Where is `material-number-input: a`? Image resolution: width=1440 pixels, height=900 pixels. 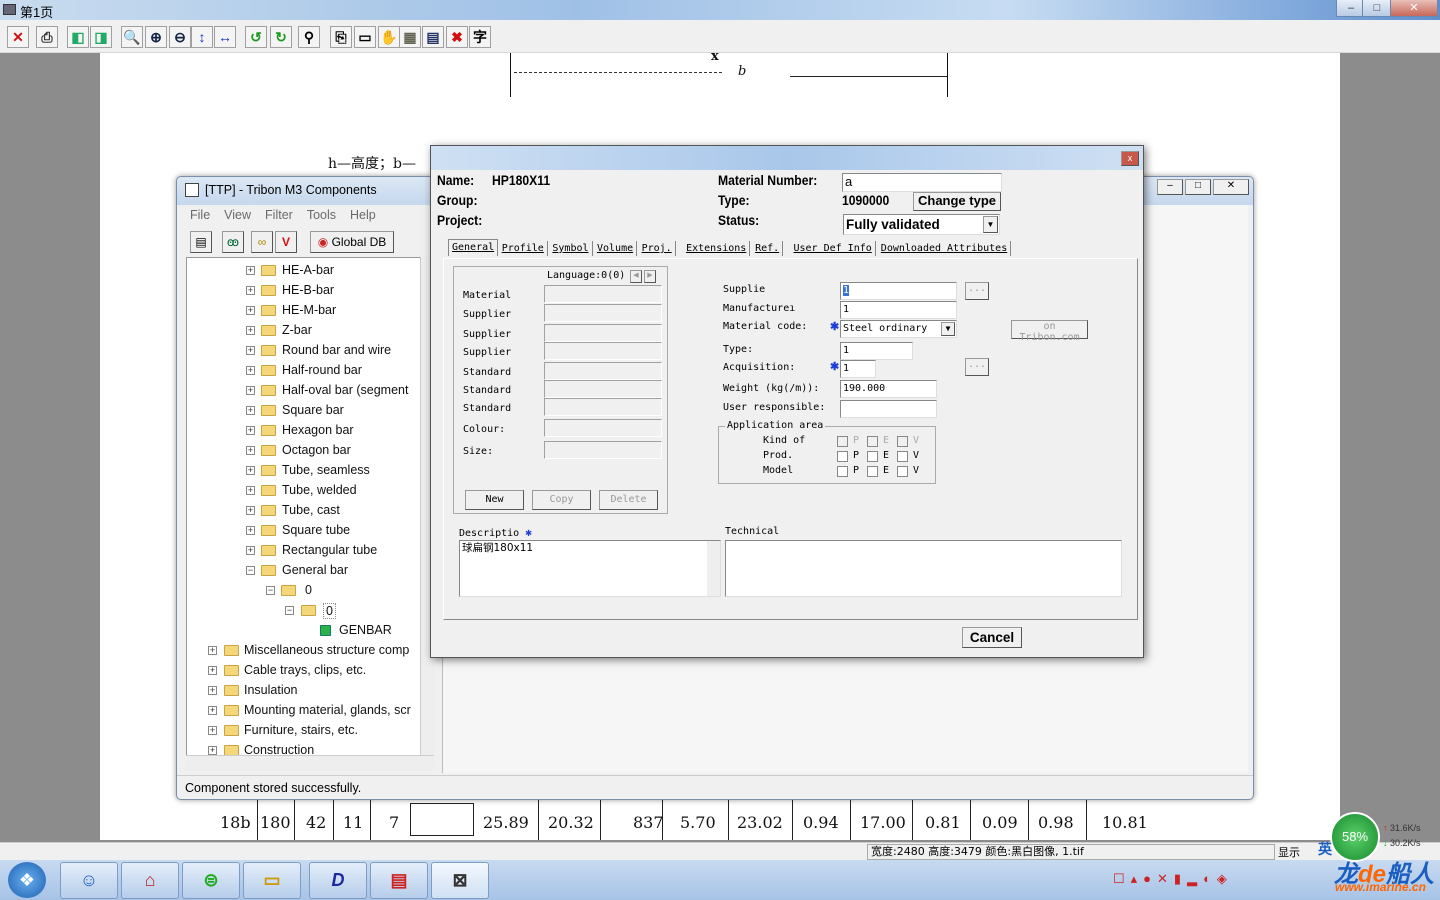 material-number-input: a is located at coordinates (922, 182).